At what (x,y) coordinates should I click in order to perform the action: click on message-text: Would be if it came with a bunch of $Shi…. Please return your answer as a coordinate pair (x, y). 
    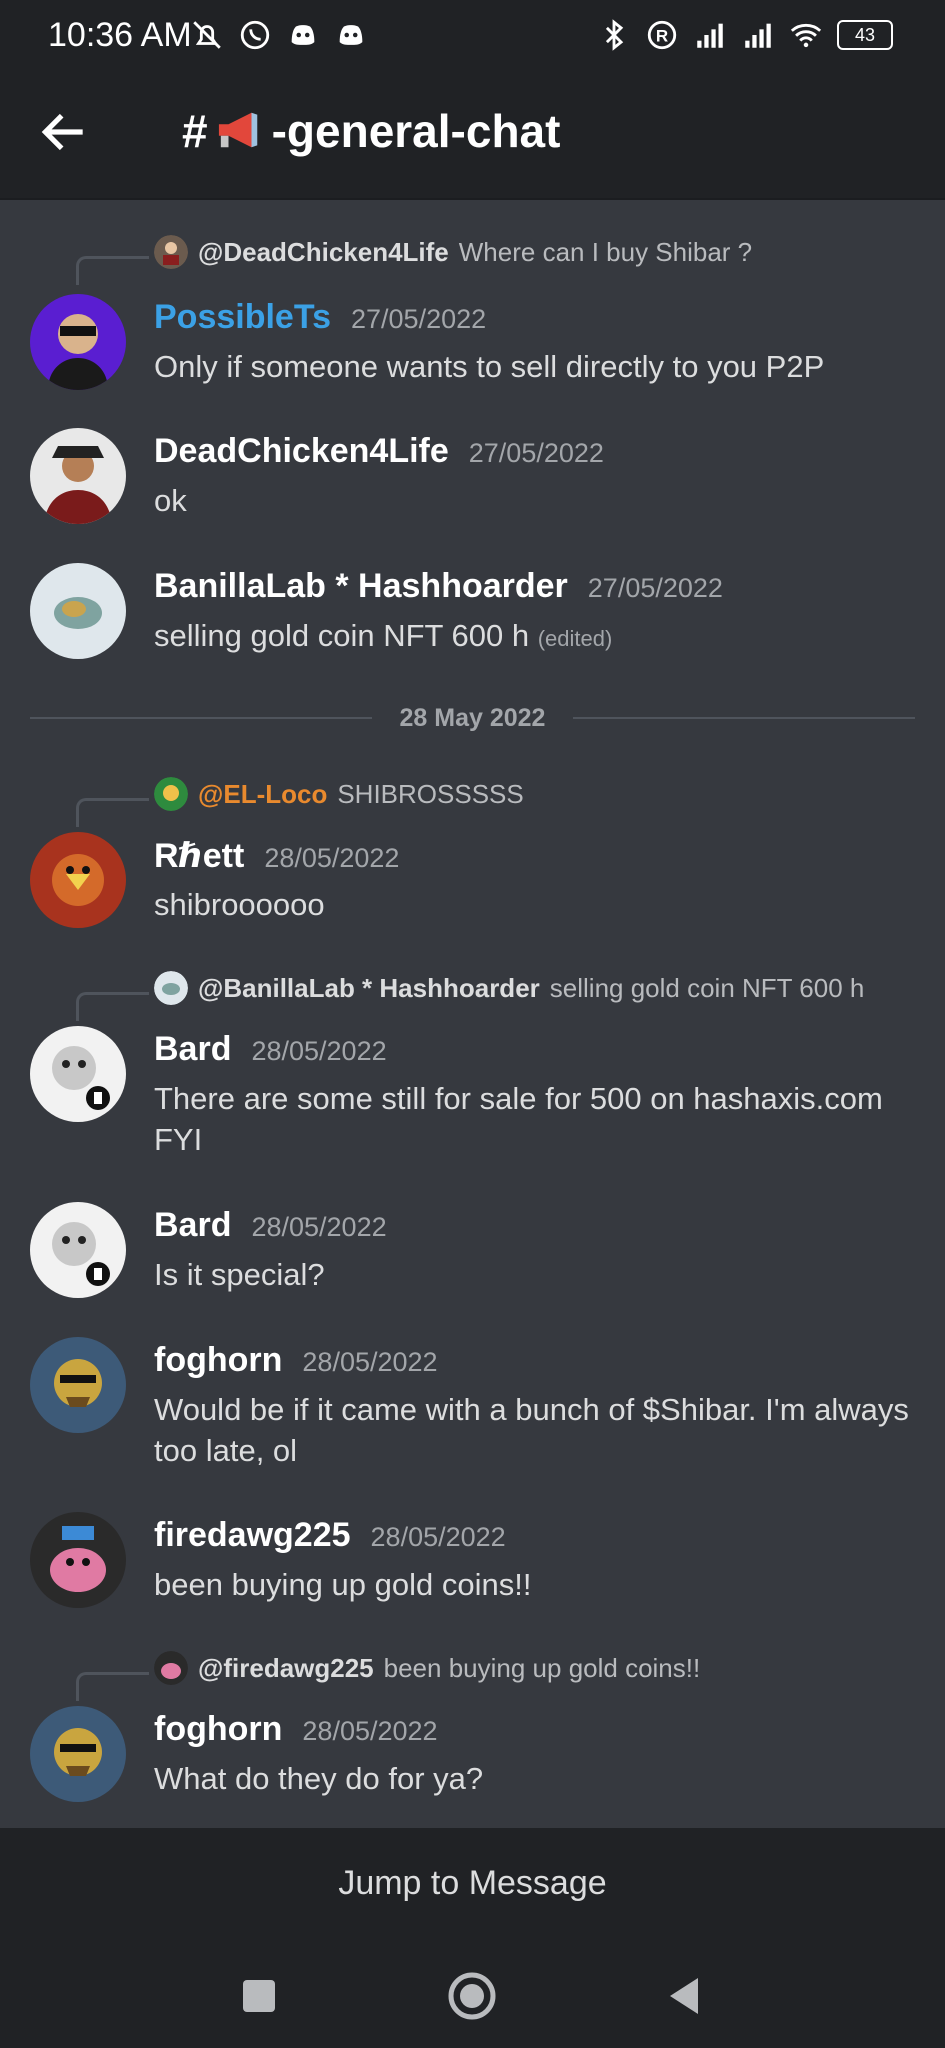
    Looking at the image, I should click on (531, 1430).